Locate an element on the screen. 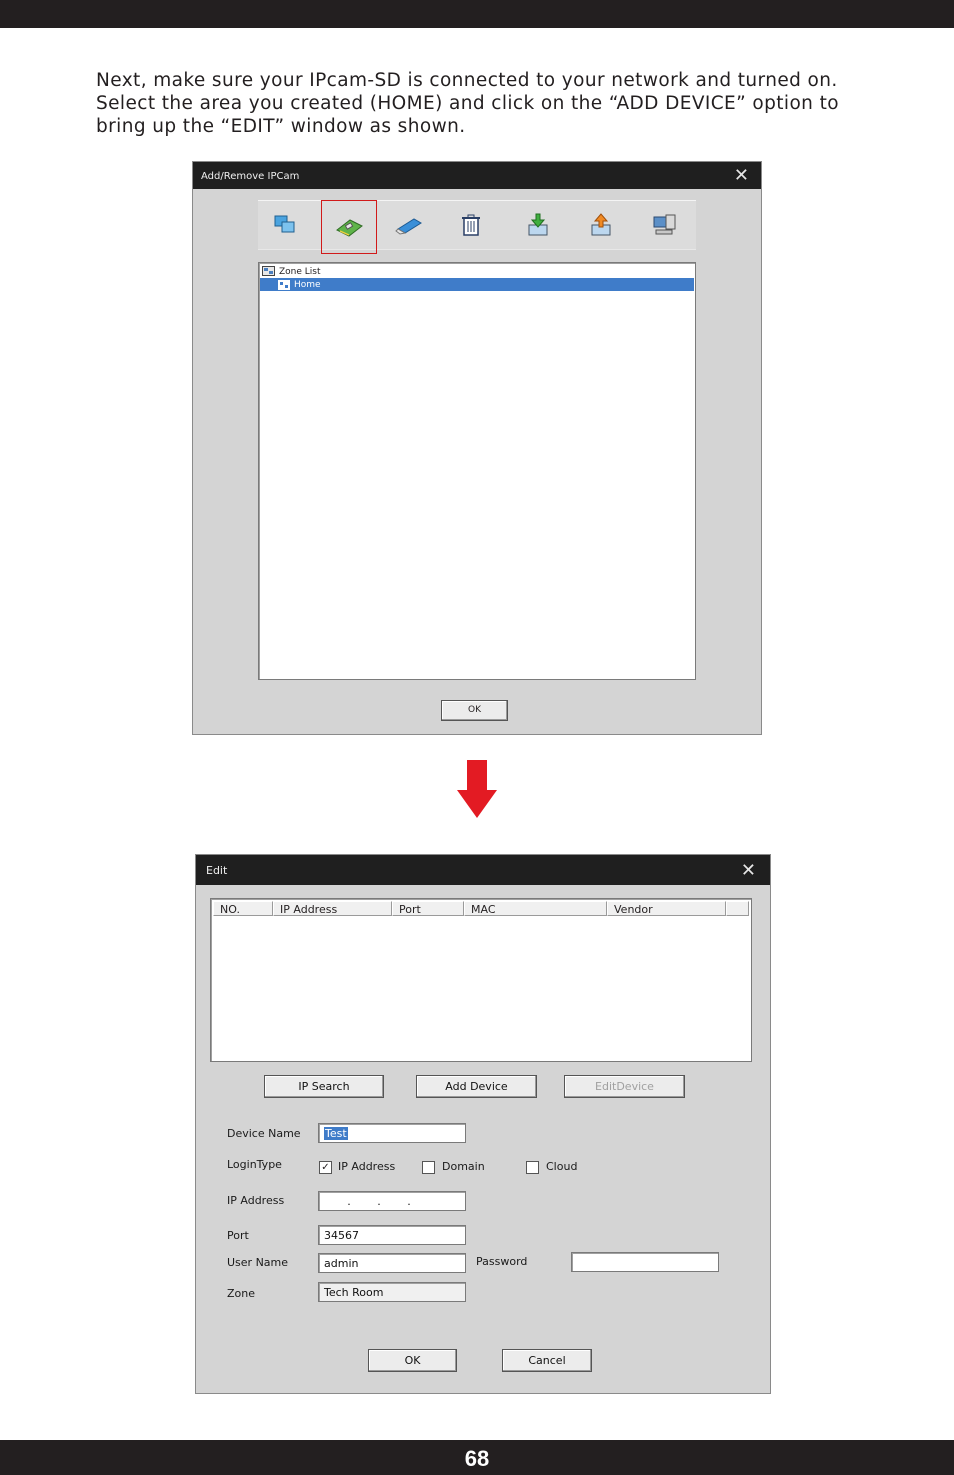 This screenshot has height=1475, width=954. add-device-button is located at coordinates (349, 227).